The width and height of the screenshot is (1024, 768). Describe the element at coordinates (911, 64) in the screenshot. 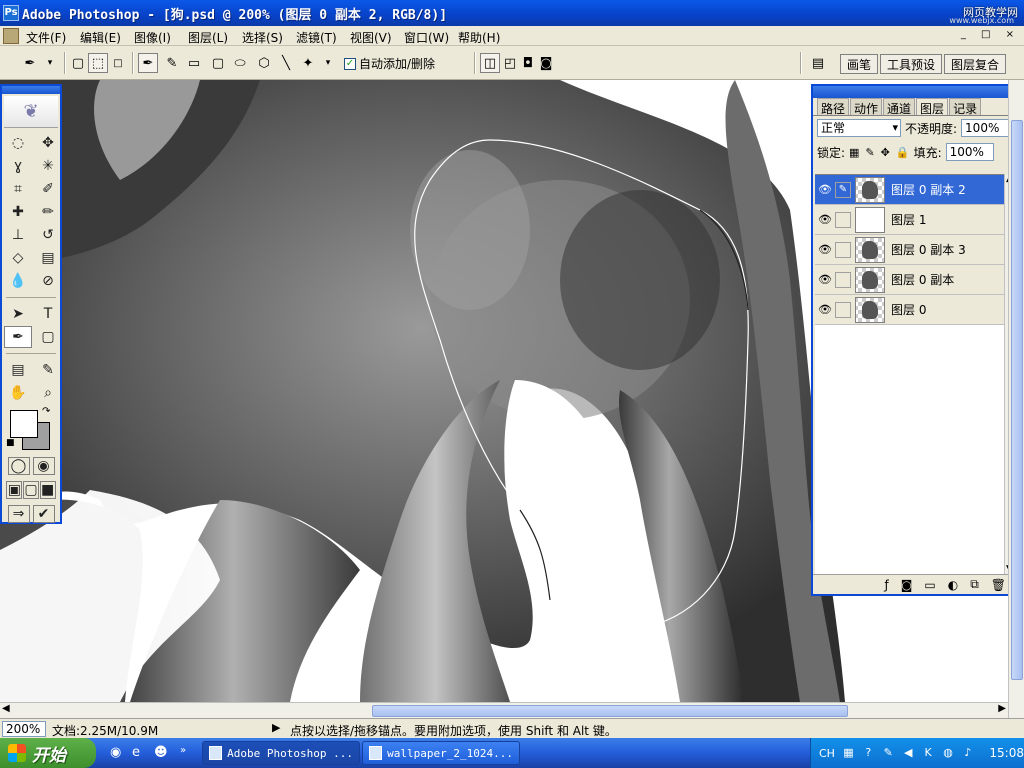

I see `palette-well-tool-presets: 工具预设` at that location.